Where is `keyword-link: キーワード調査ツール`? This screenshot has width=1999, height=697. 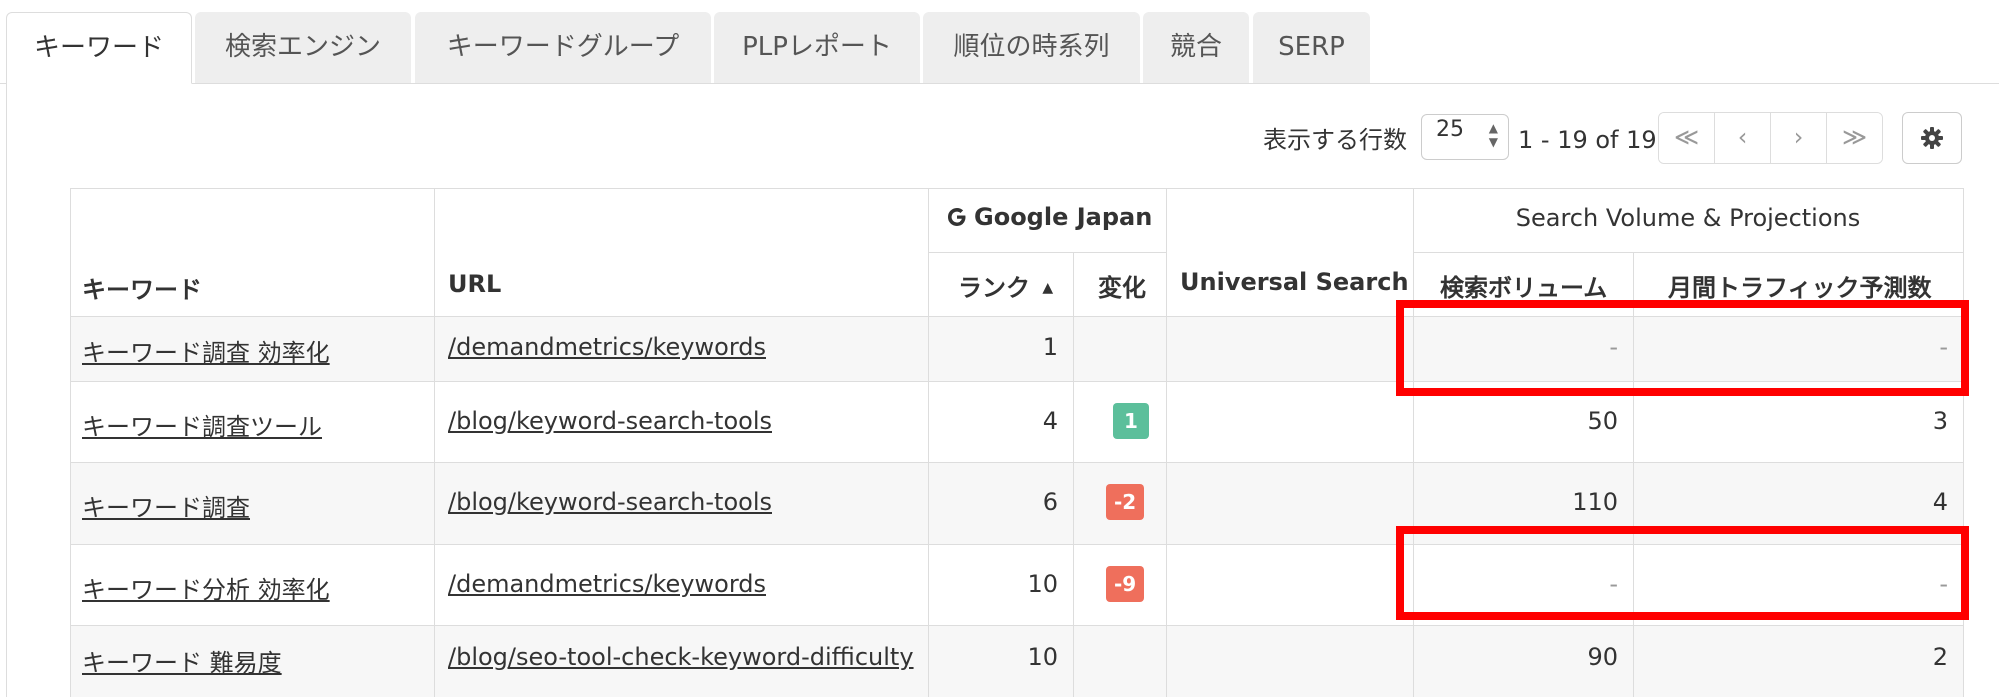
keyword-link: キーワード調査ツール is located at coordinates (202, 424).